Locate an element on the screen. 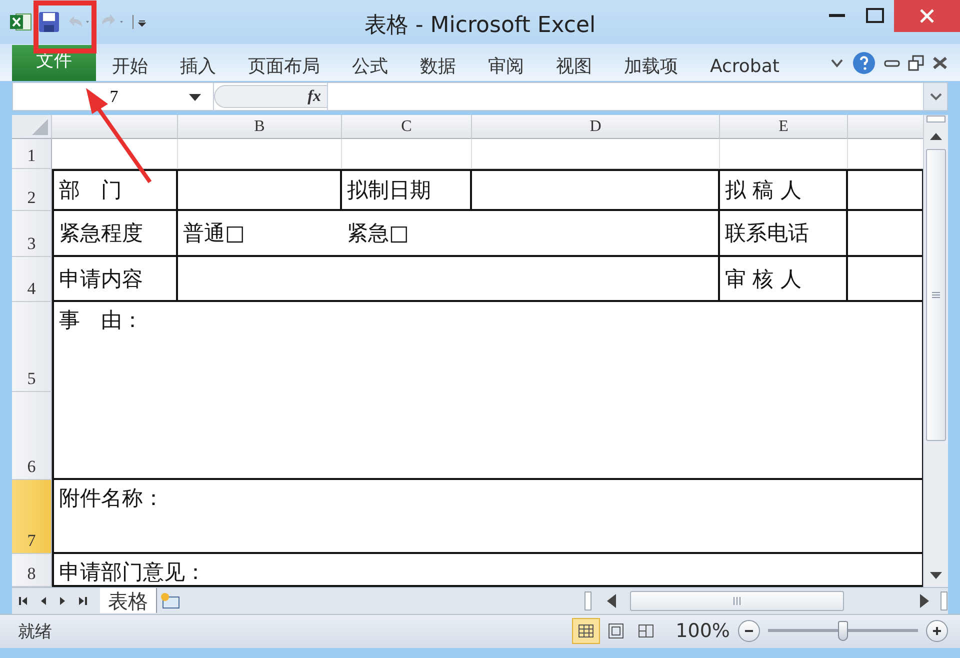 The image size is (960, 658). ribbon-tab: 开始 is located at coordinates (130, 66).